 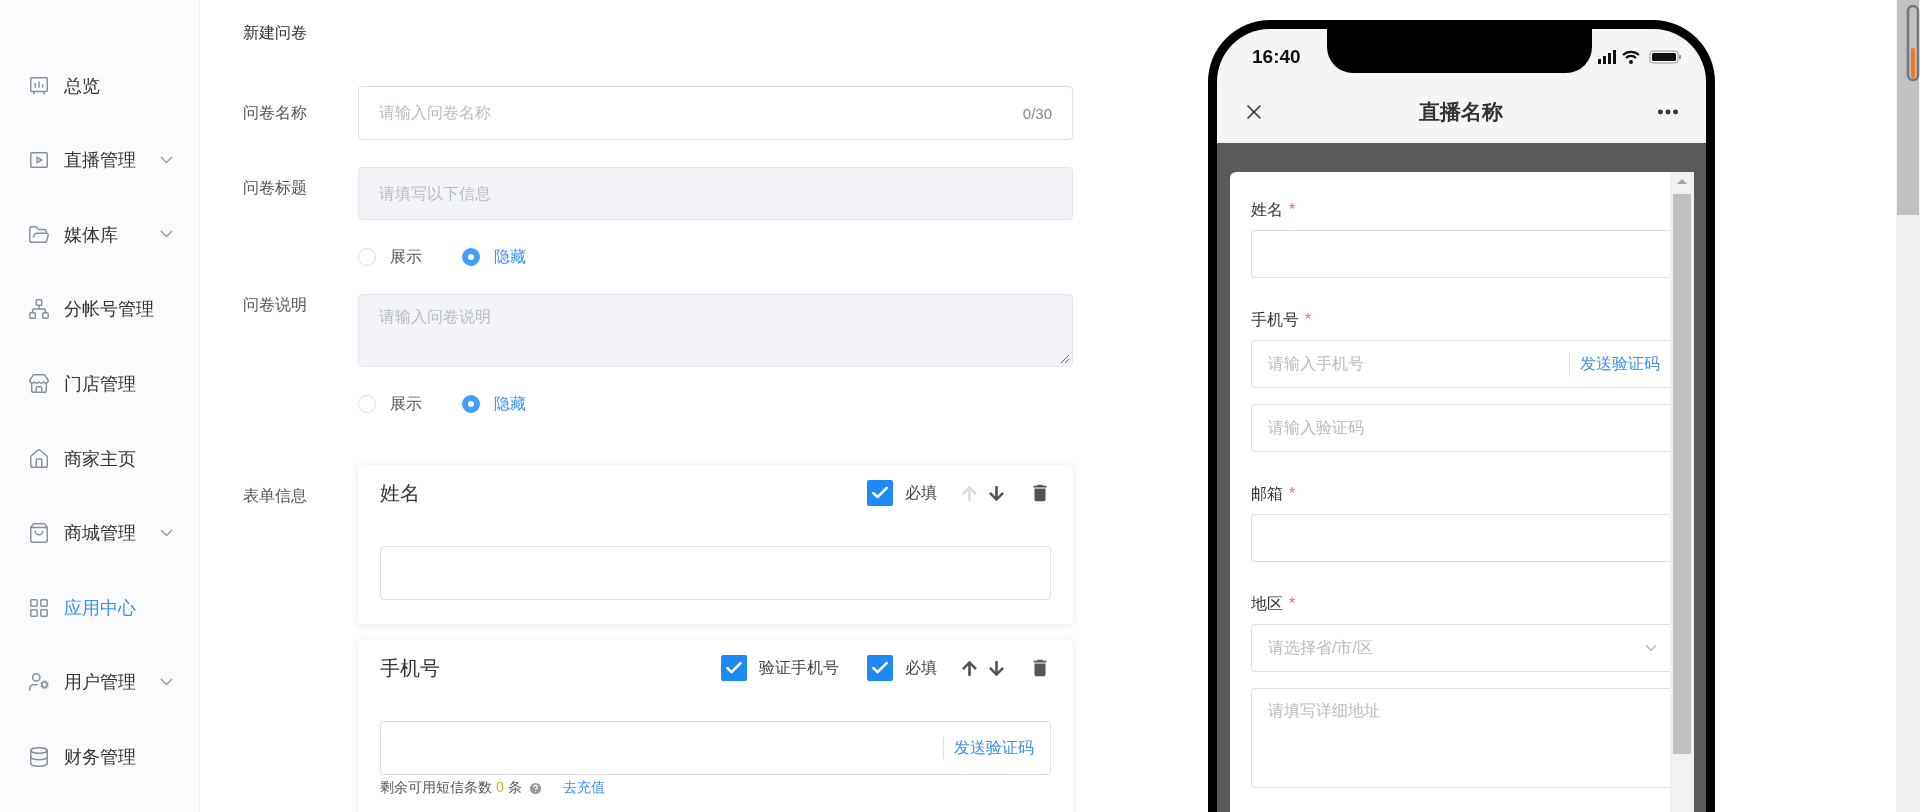 I want to click on sidebar-item: 直播管理, so click(x=99, y=160).